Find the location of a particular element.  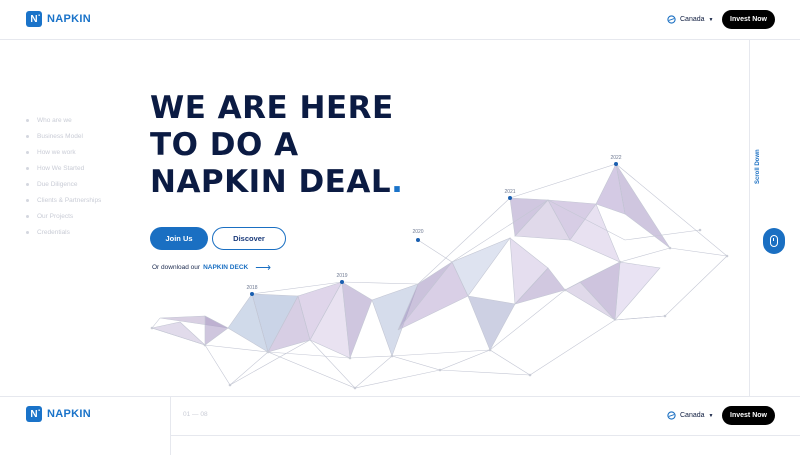

footer-logo: N • NAPKIN is located at coordinates (58, 414).